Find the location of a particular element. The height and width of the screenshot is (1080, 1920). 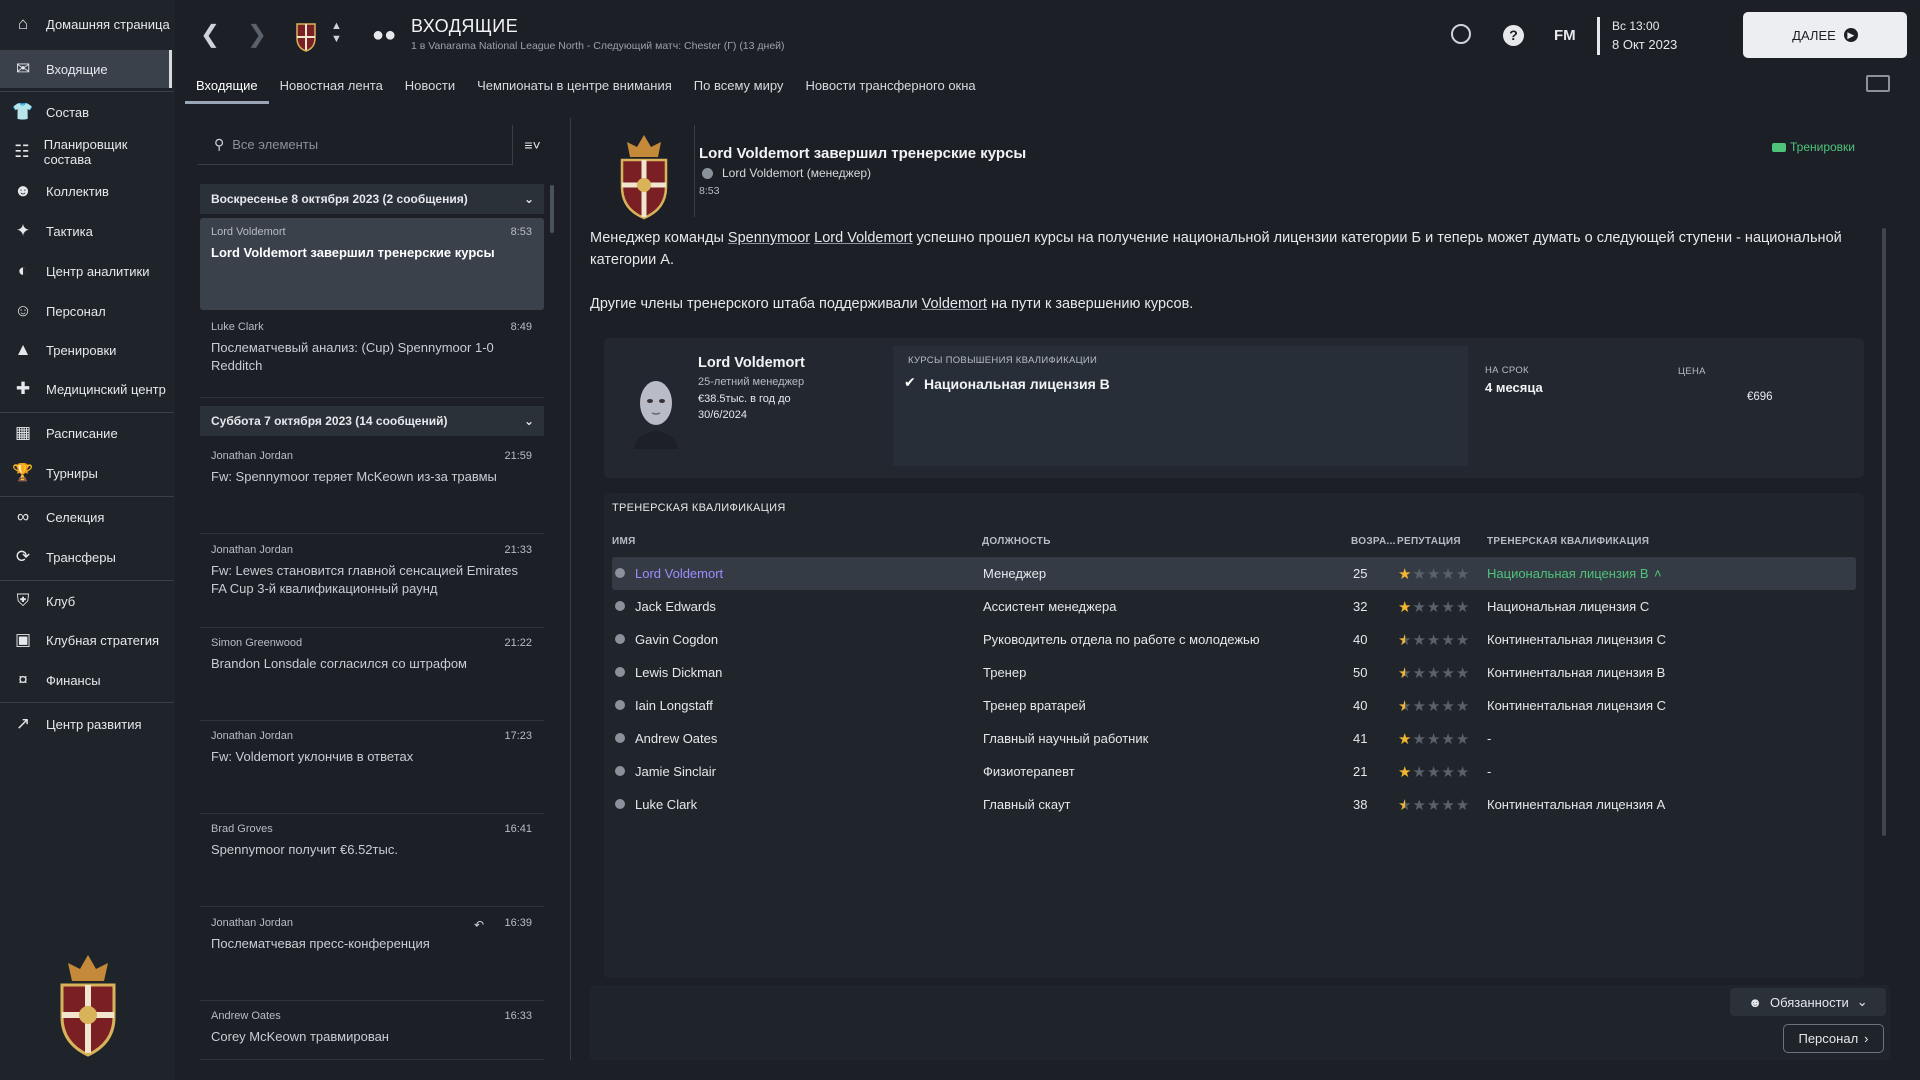

people-icon: ☻ is located at coordinates (1755, 1002).